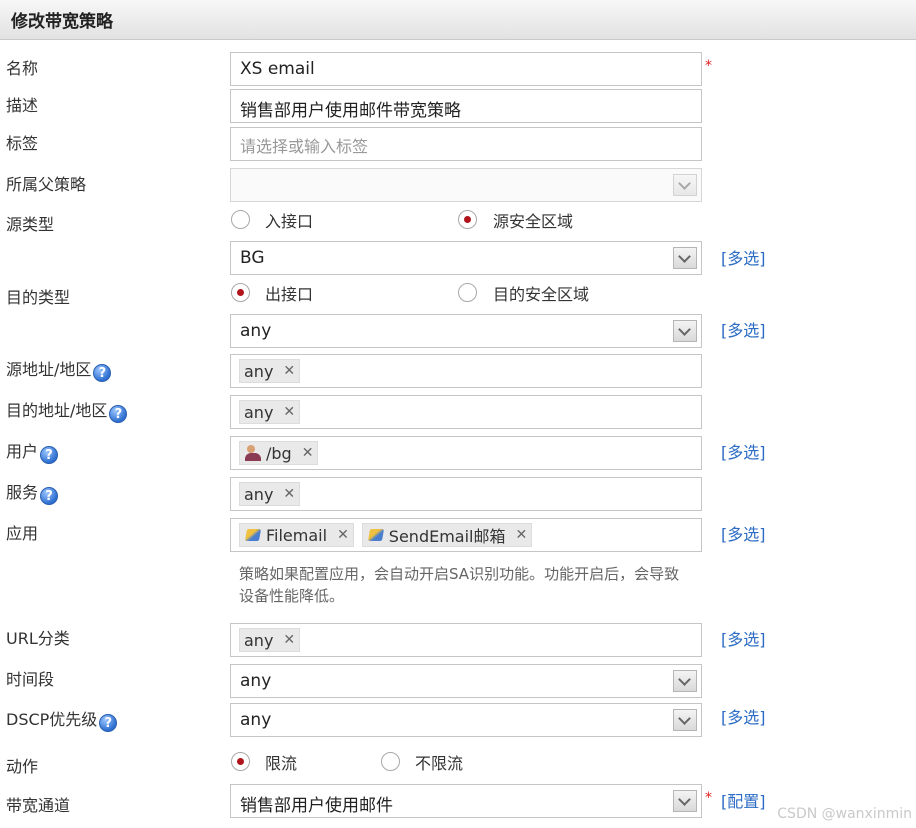 The width and height of the screenshot is (916, 828). Describe the element at coordinates (743, 716) in the screenshot. I see `dscp-multi-select-link: [多选]` at that location.